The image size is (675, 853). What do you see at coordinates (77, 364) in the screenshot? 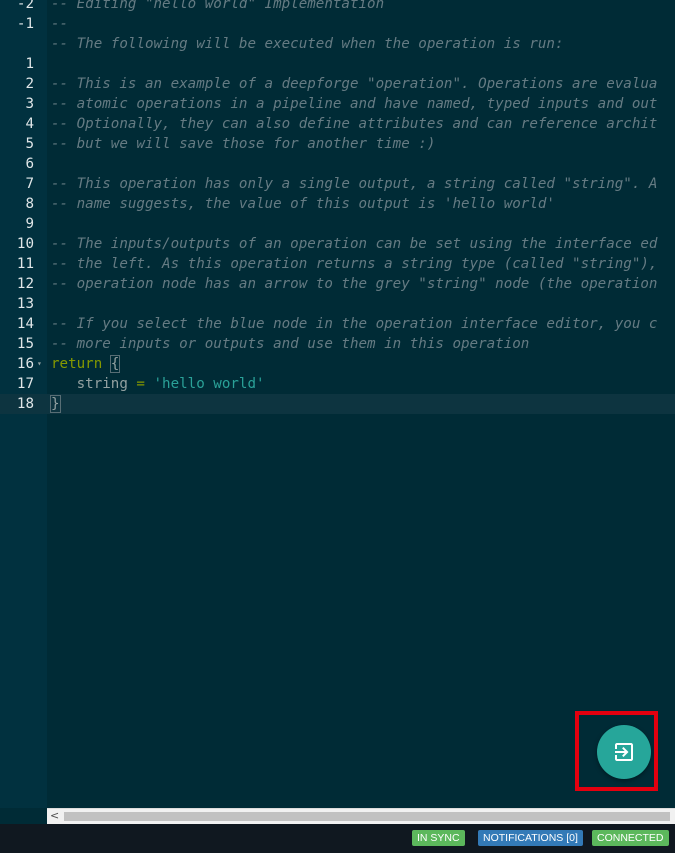
I see `code-token: return` at bounding box center [77, 364].